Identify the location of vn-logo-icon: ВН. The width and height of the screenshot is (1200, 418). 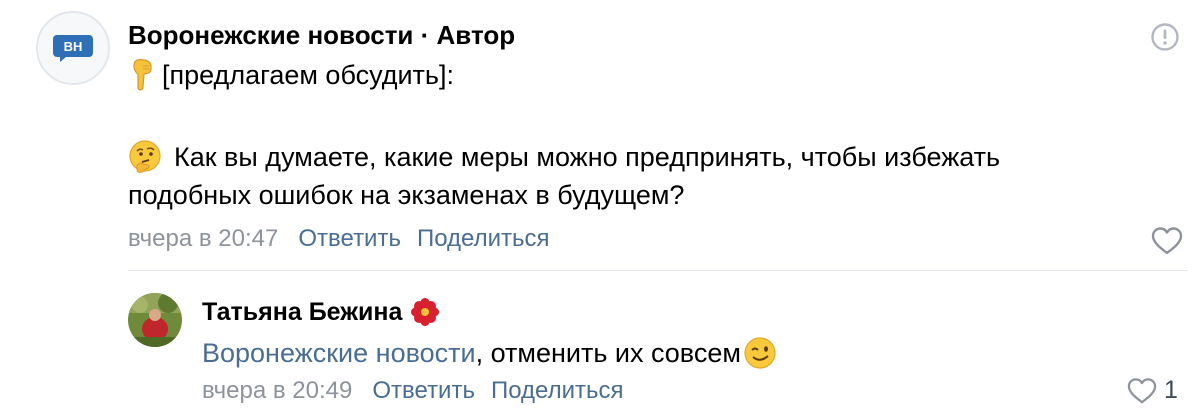
(73, 48).